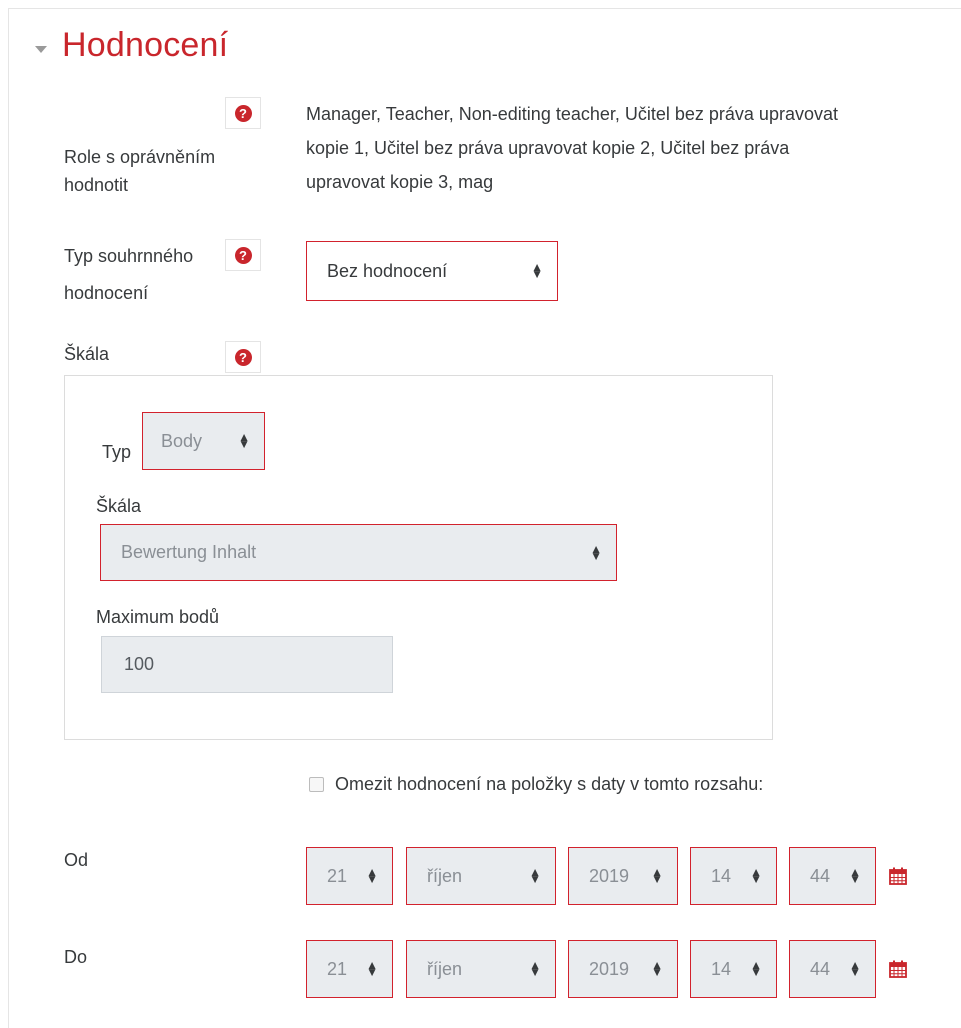 The image size is (961, 1028). I want to click on restrict-dates-checkbox, so click(316, 784).